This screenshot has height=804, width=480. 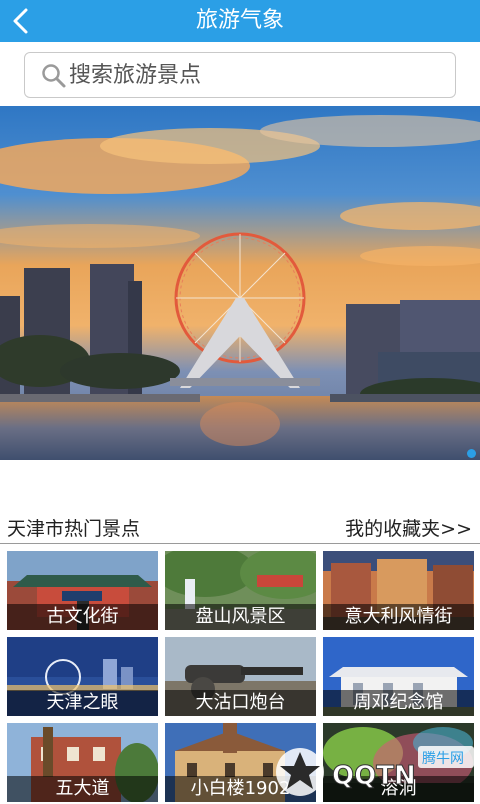 I want to click on watermark-badge: 腾牛网, so click(x=443, y=758).